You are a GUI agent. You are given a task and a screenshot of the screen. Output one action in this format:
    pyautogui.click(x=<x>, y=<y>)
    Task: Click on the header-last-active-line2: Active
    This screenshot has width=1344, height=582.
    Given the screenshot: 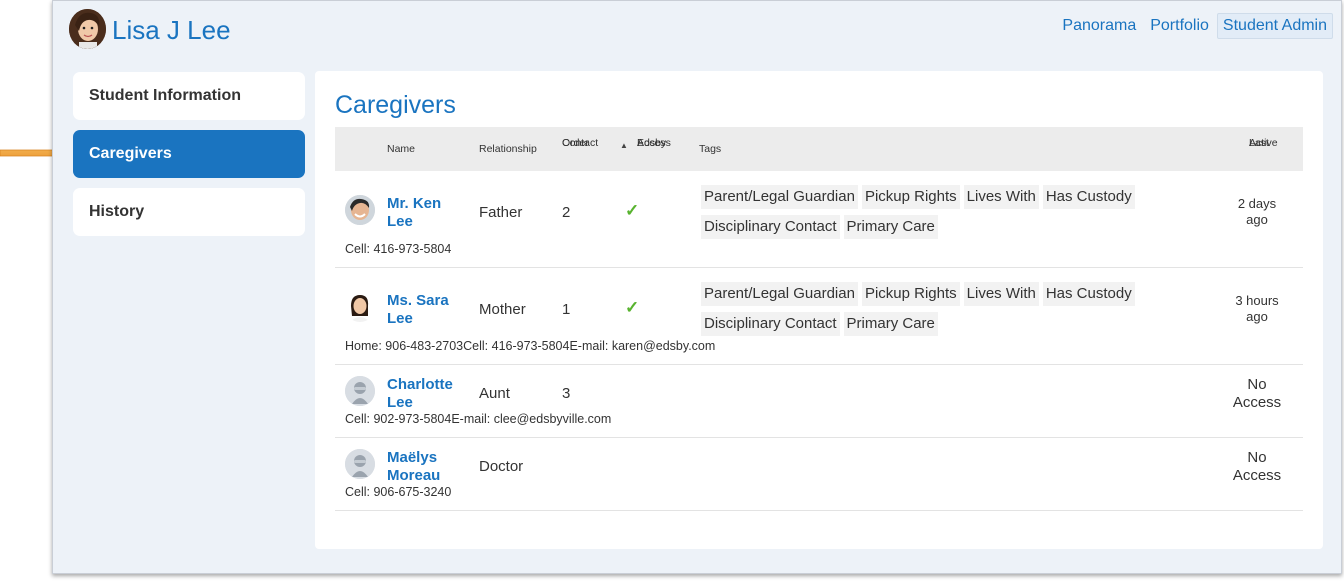 What is the action you would take?
    pyautogui.click(x=1263, y=143)
    